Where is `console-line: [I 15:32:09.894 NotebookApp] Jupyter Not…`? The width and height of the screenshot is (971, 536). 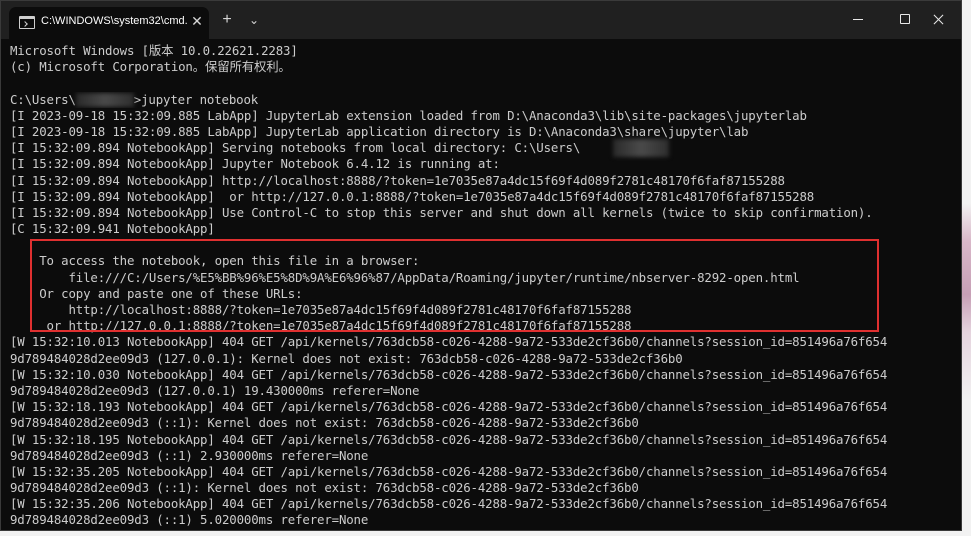
console-line: [I 15:32:09.894 NotebookApp] Jupyter Not… is located at coordinates (255, 164).